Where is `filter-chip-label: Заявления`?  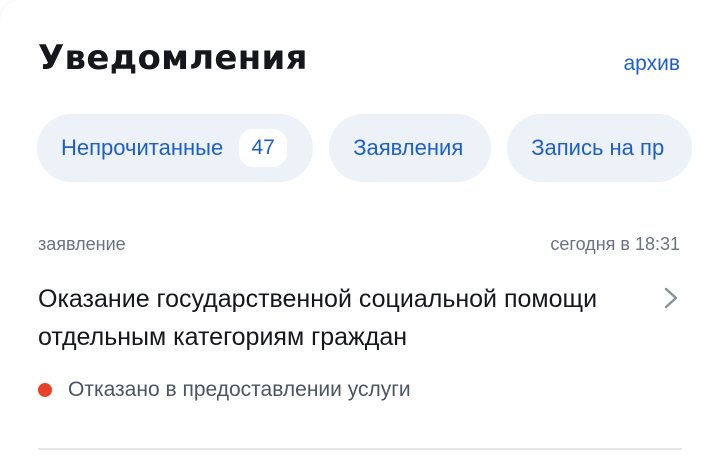 filter-chip-label: Заявления is located at coordinates (408, 147).